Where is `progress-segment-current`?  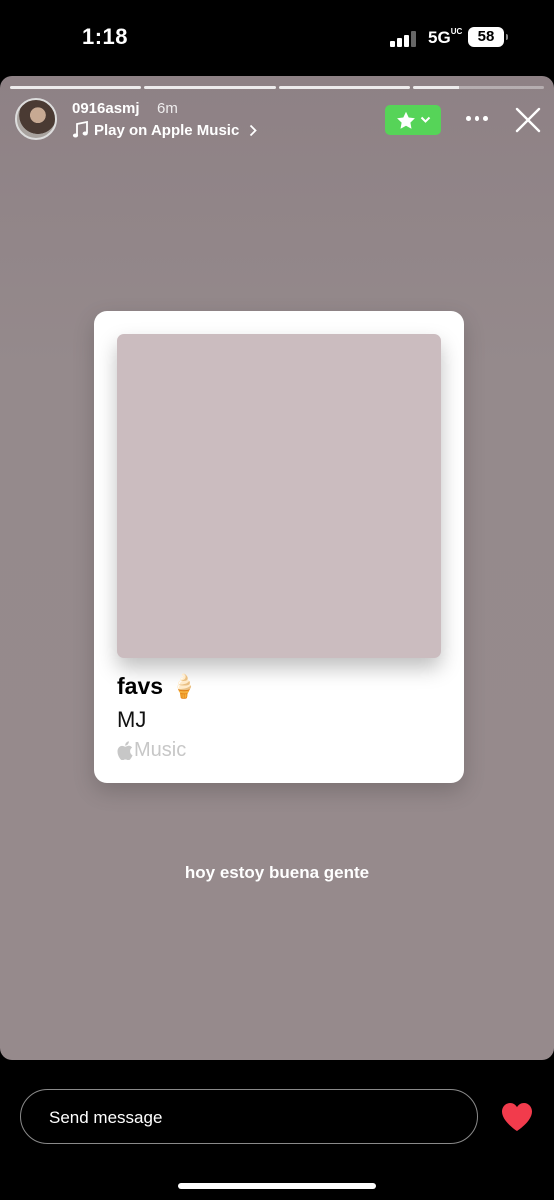 progress-segment-current is located at coordinates (478, 87).